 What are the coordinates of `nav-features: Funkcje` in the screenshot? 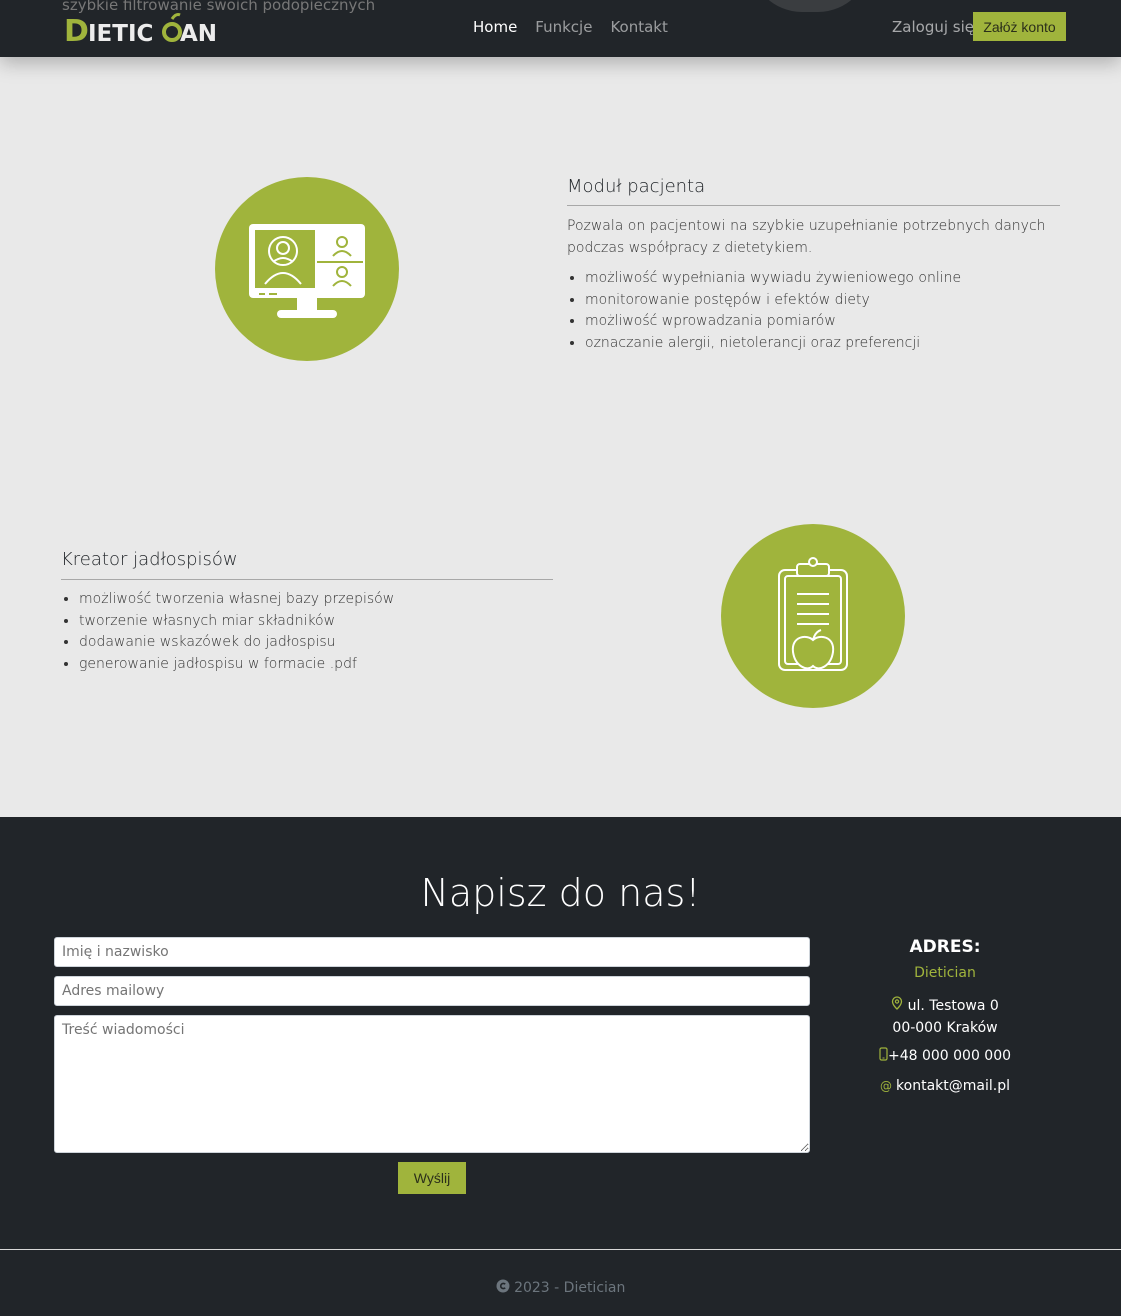 It's located at (563, 27).